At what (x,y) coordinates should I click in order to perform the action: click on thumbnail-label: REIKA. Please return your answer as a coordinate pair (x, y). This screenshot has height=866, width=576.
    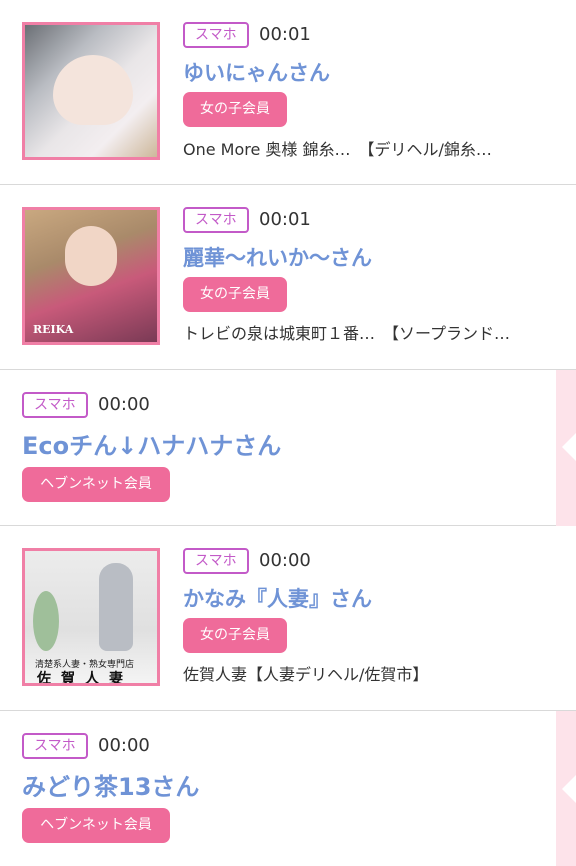
    Looking at the image, I should click on (53, 329).